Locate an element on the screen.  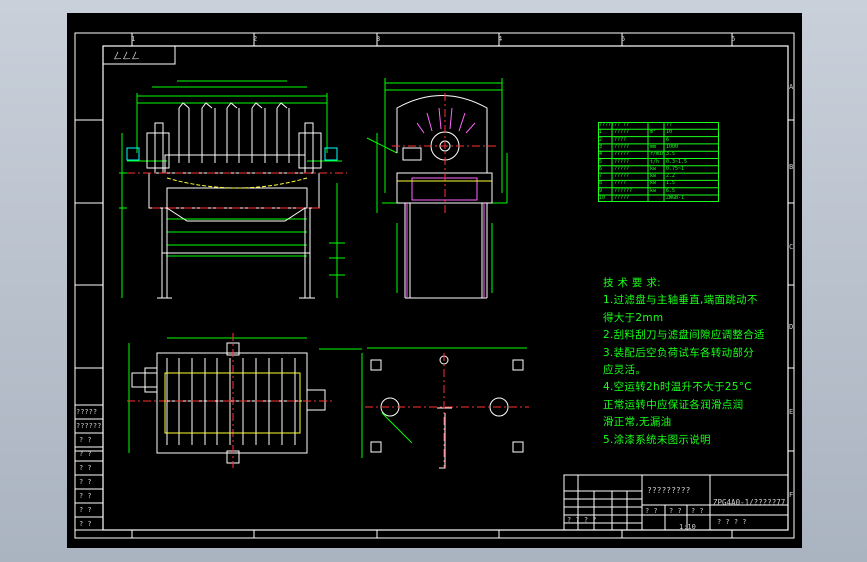
side-view is located at coordinates (437, 188).